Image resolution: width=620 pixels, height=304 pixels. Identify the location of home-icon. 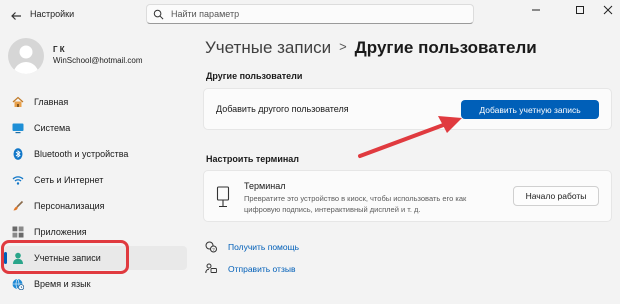
(18, 101).